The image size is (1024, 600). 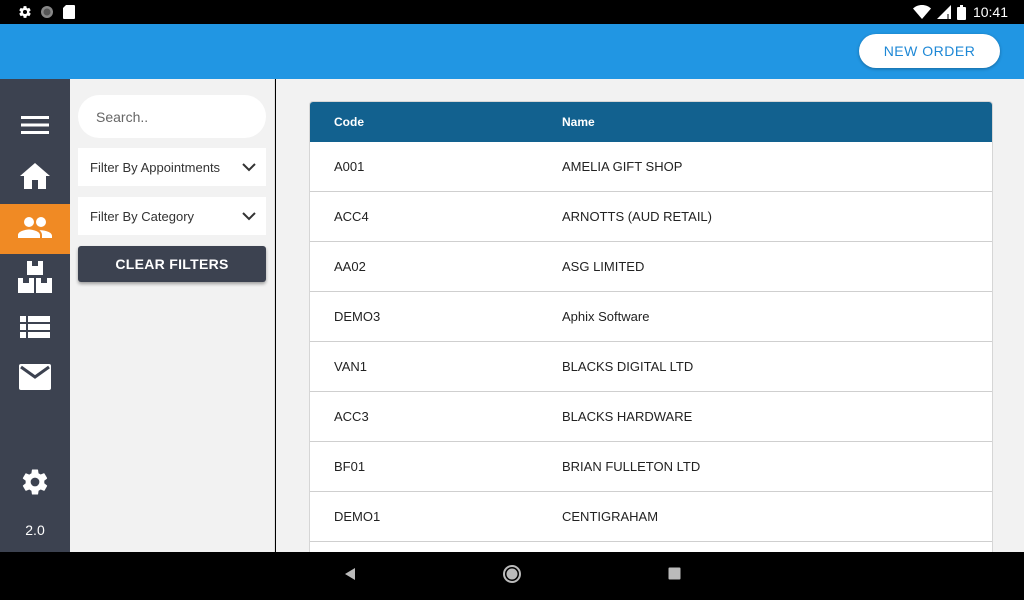 I want to click on row-code: VAN1, so click(x=350, y=366).